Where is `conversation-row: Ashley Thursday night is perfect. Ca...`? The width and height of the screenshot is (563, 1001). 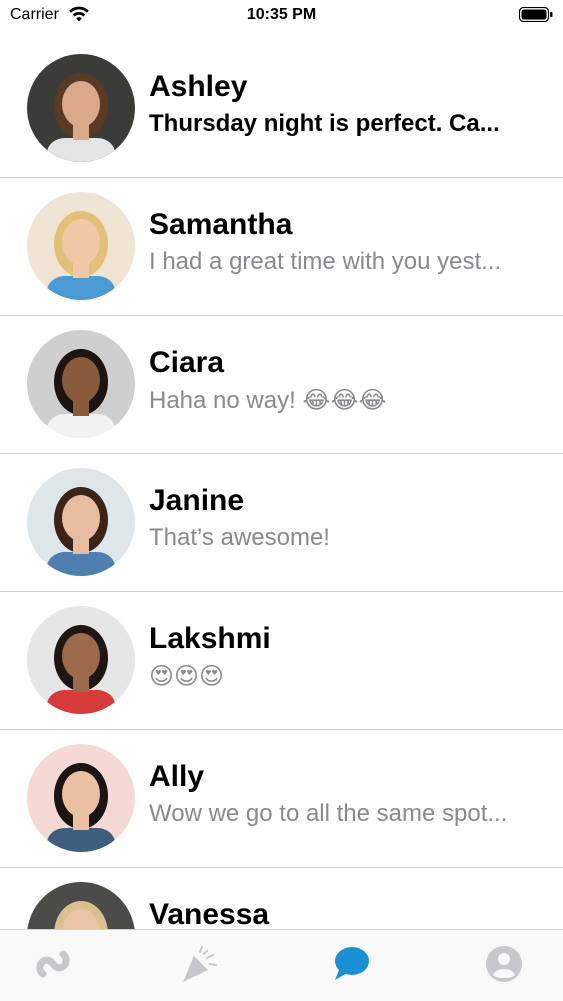
conversation-row: Ashley Thursday night is perfect. Ca... is located at coordinates (281, 109).